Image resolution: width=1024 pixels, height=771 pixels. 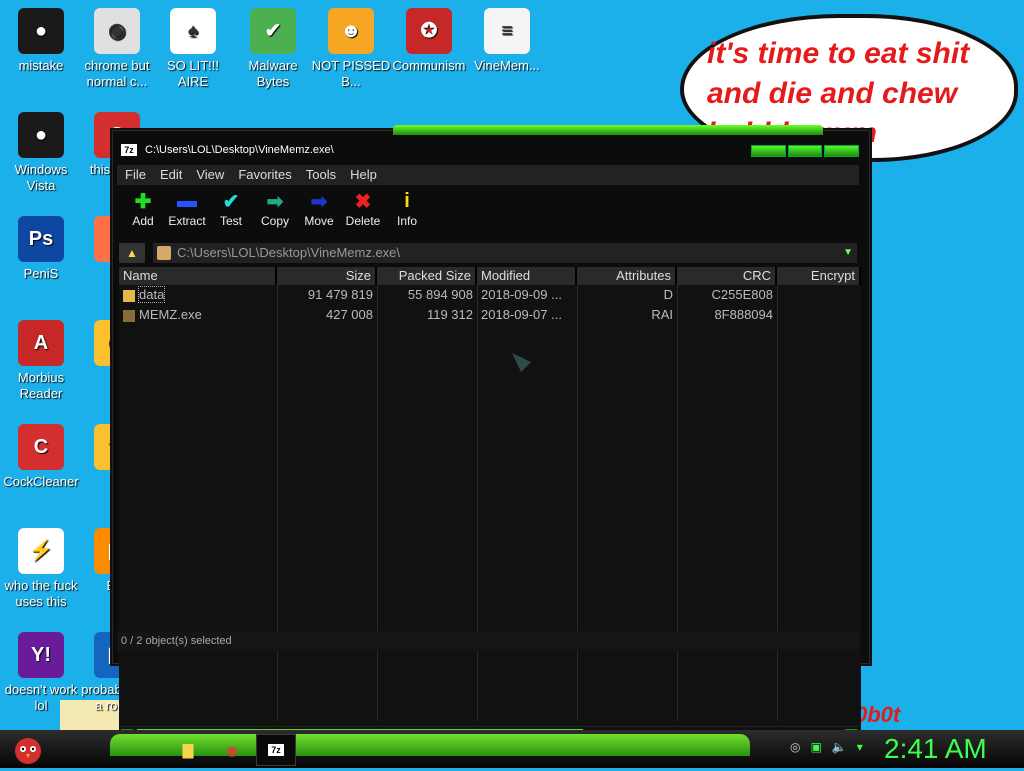 I want to click on toolbar-label: Extract, so click(x=187, y=221).